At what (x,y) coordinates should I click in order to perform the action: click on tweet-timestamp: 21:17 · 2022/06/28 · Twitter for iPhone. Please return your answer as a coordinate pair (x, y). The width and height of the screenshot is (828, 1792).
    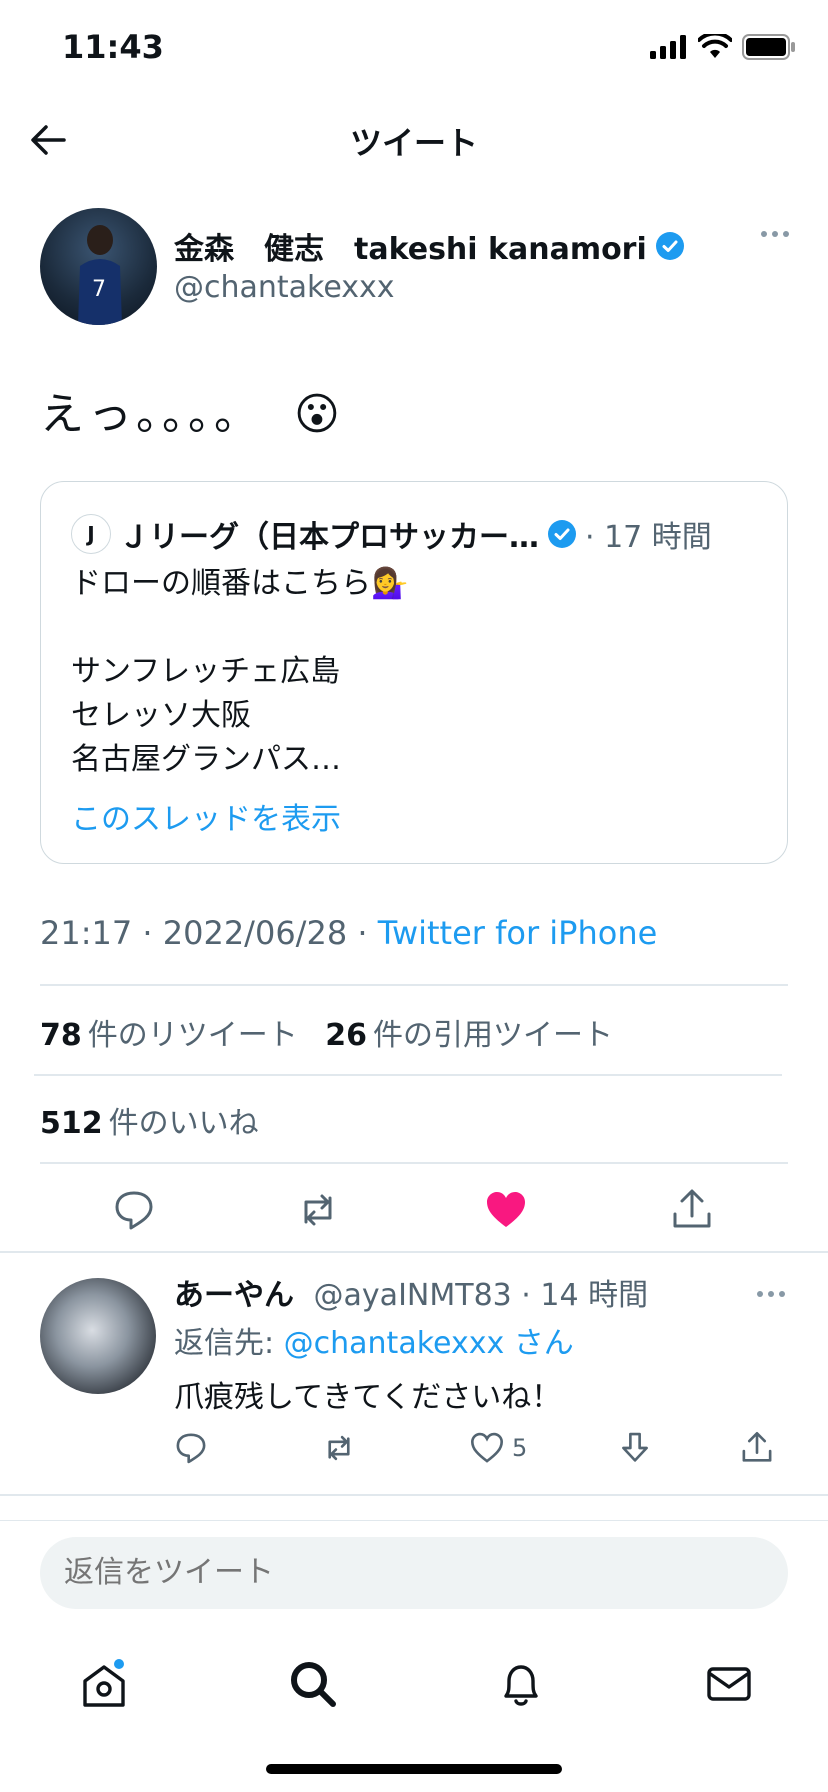
    Looking at the image, I should click on (348, 933).